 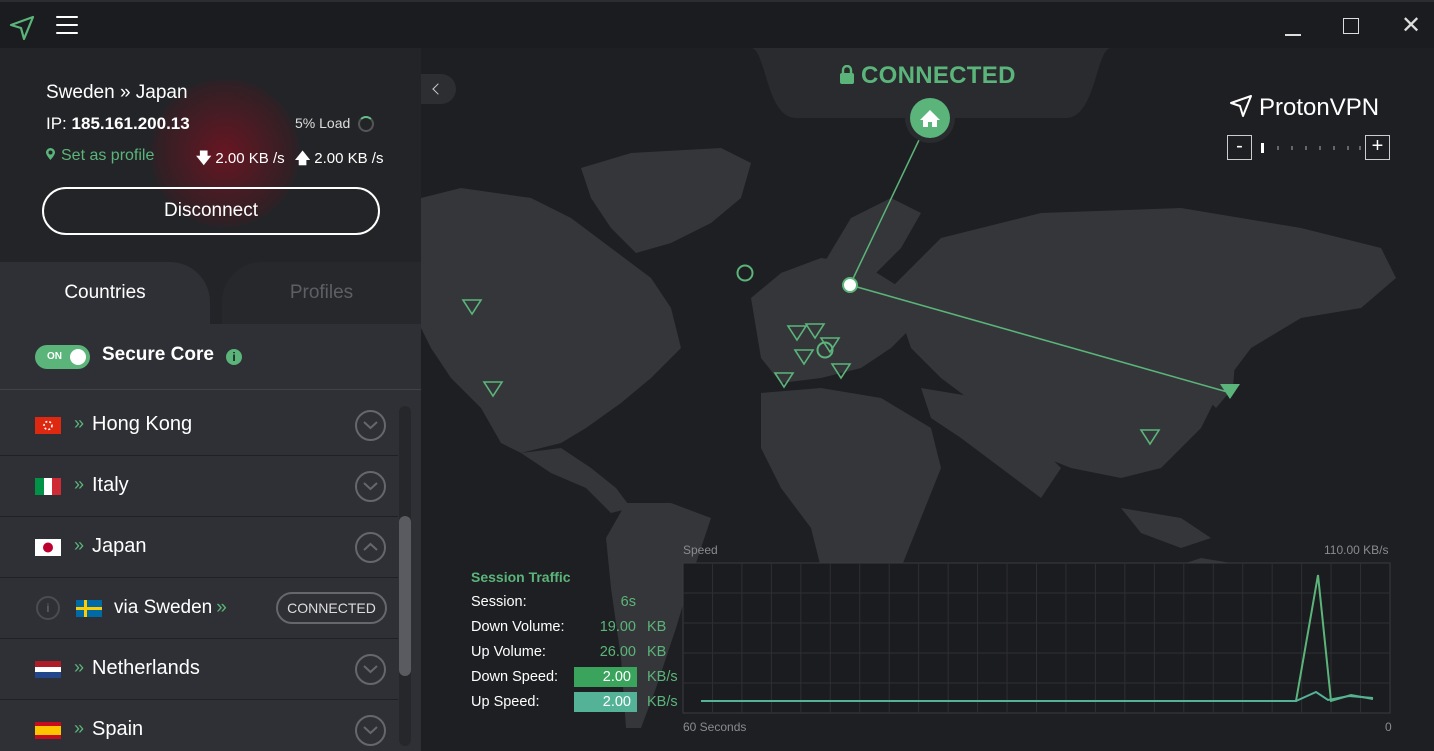 I want to click on zoom-control: - +, so click(x=1309, y=148).